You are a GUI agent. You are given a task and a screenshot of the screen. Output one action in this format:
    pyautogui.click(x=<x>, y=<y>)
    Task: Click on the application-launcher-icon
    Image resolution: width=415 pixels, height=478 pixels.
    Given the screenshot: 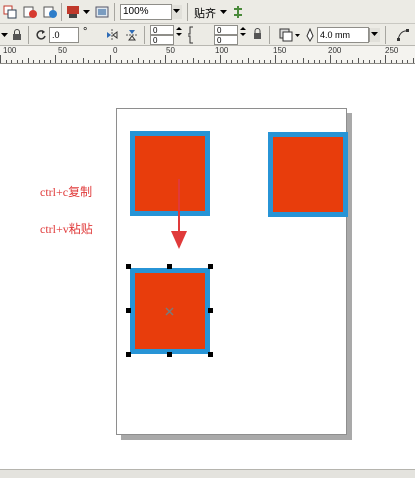 What is the action you would take?
    pyautogui.click(x=102, y=12)
    